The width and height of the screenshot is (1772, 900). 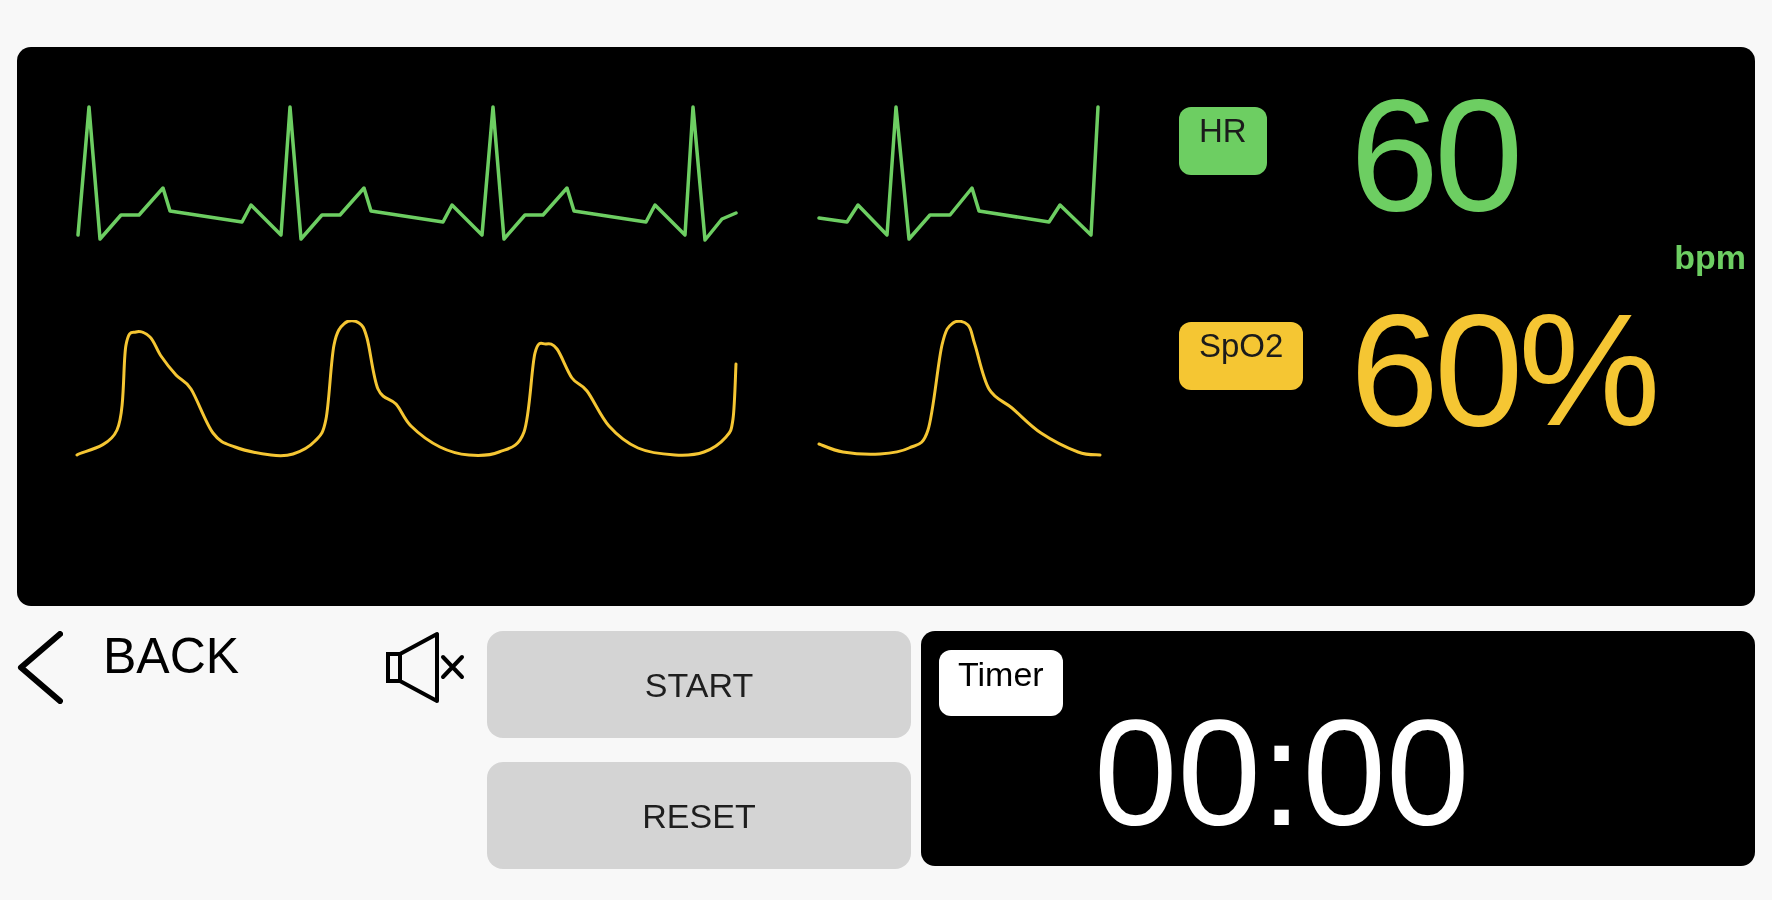 What do you see at coordinates (1241, 356) in the screenshot?
I see `vital-badge: SpO2` at bounding box center [1241, 356].